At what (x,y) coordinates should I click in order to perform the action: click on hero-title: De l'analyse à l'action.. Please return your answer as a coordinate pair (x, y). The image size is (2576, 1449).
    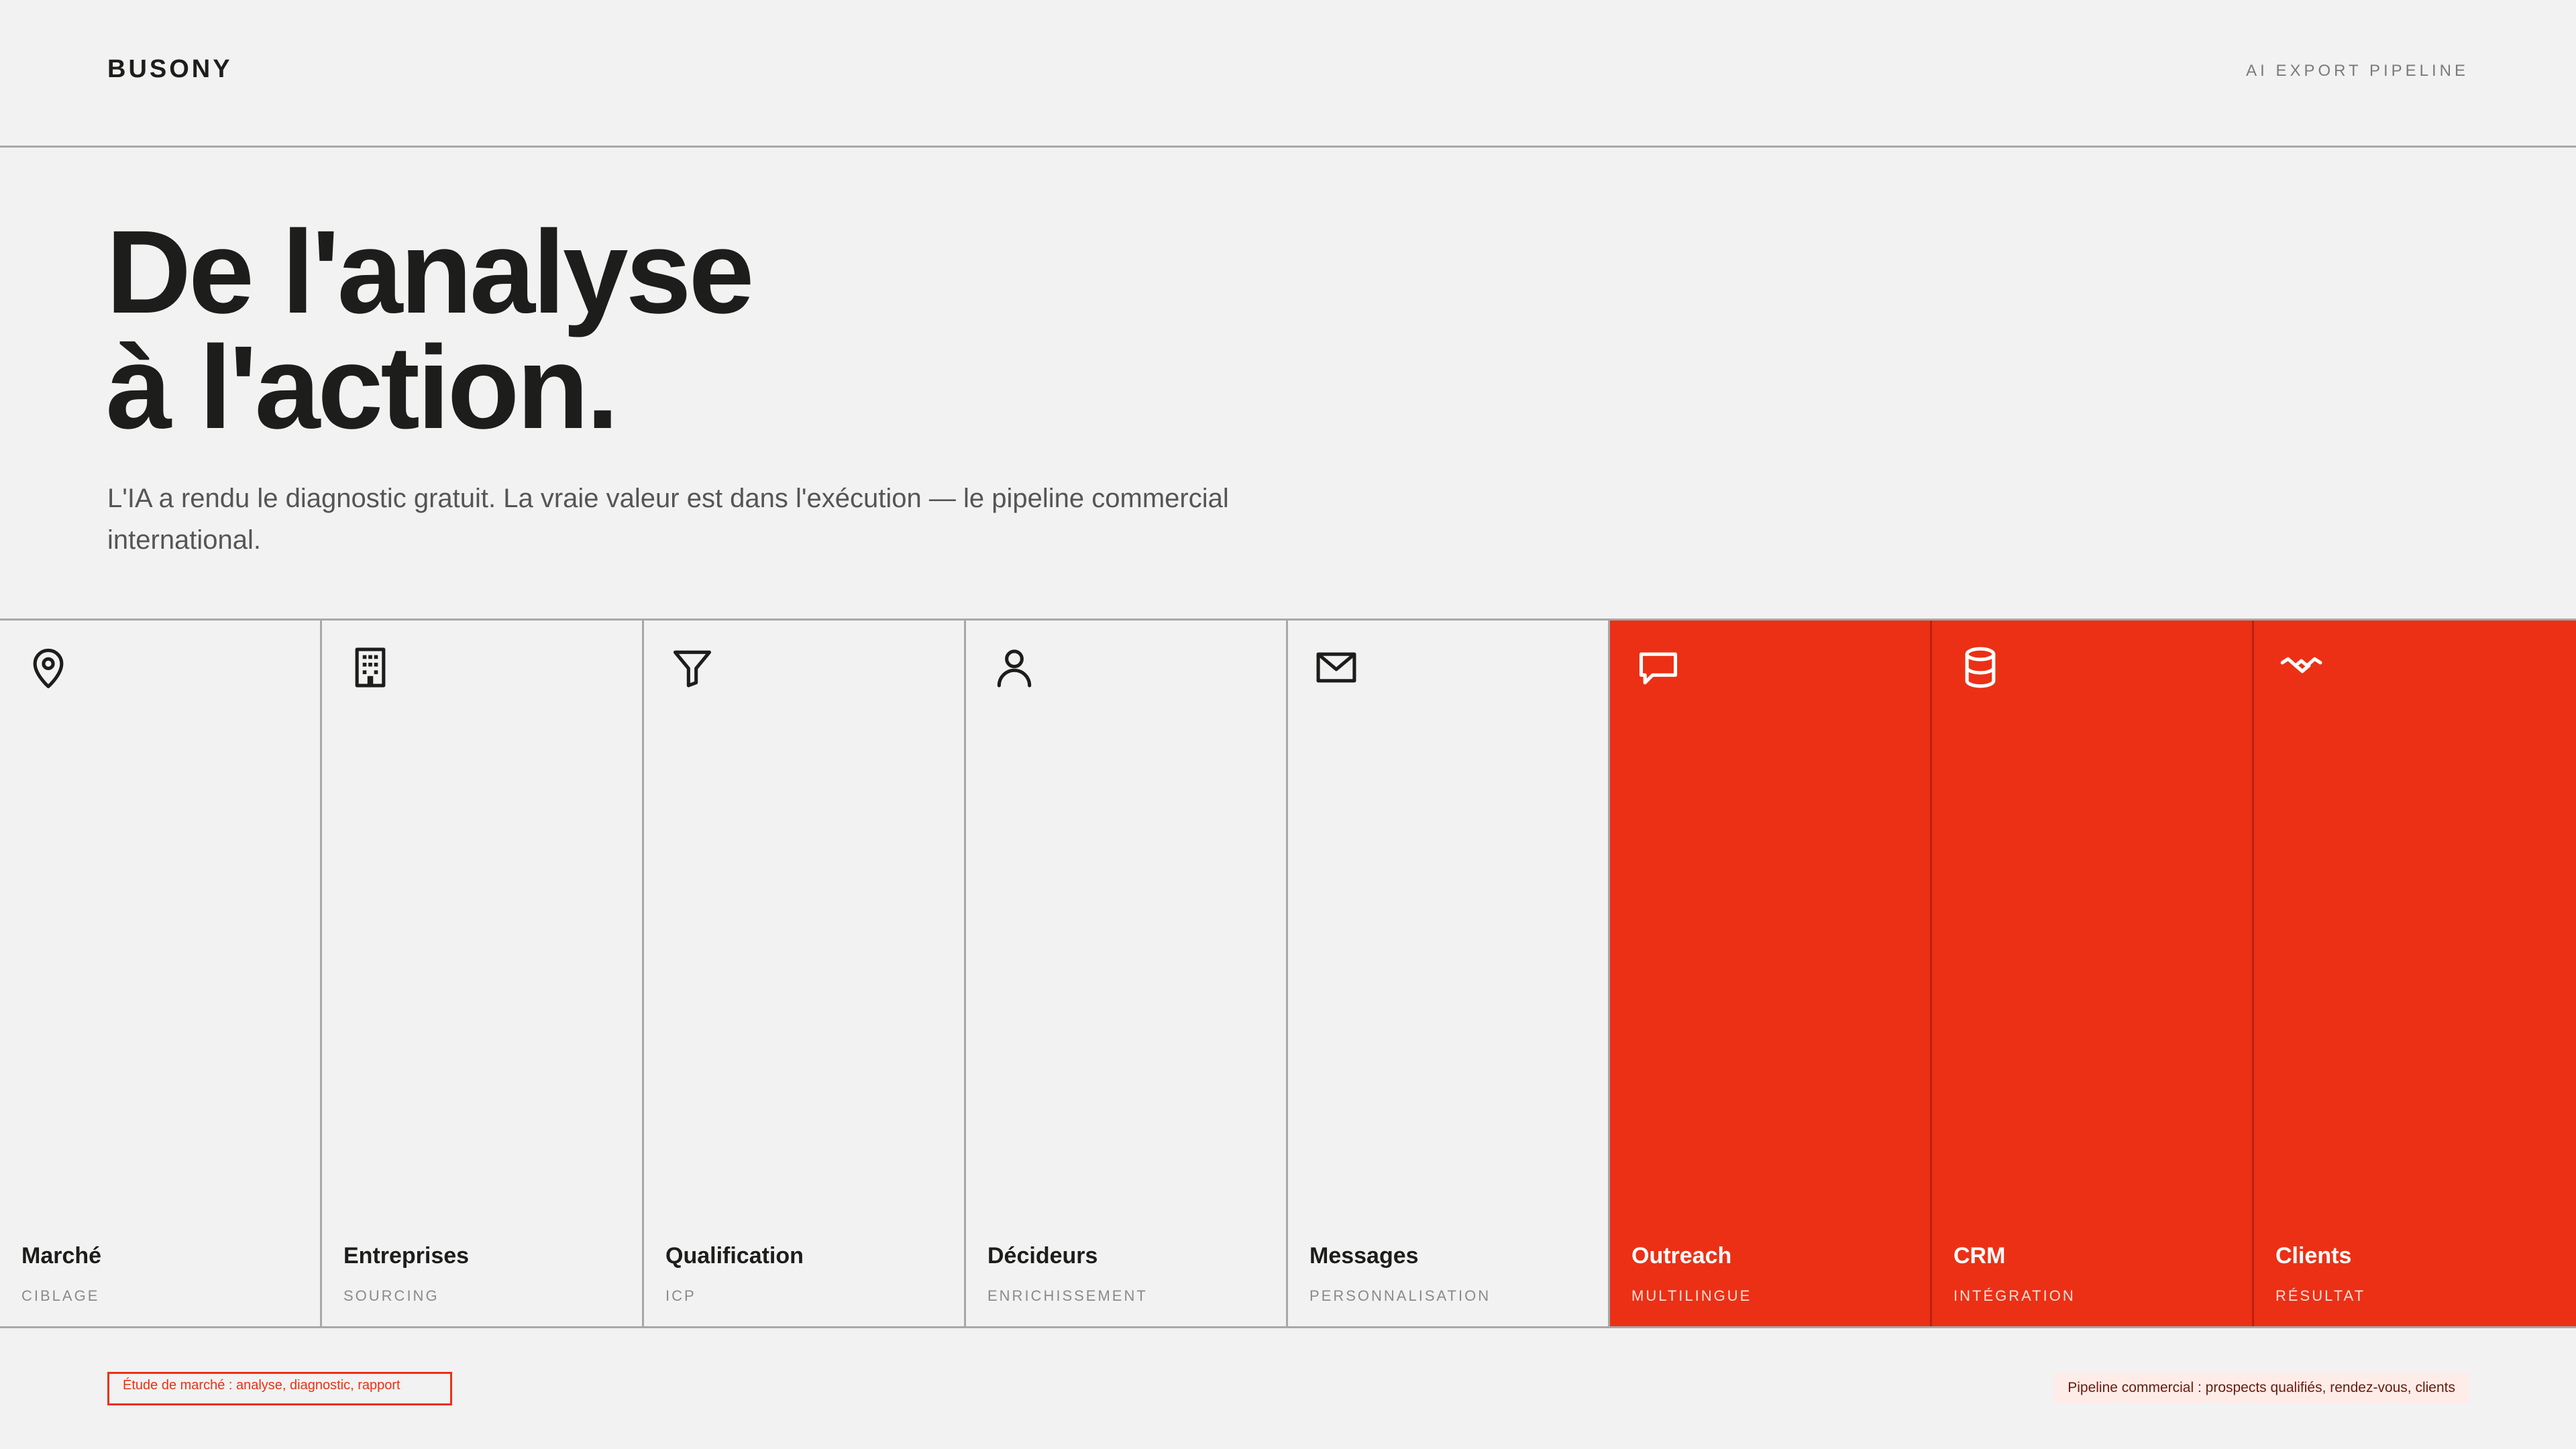
    Looking at the image, I should click on (430, 330).